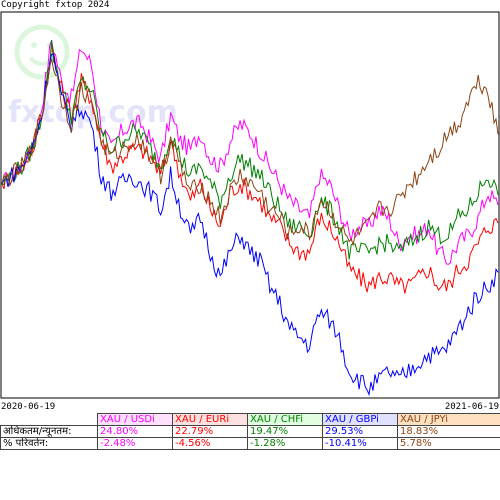  Describe the element at coordinates (49, 443) in the screenshot. I see `legend-change-label: % परिवर्तन:` at that location.